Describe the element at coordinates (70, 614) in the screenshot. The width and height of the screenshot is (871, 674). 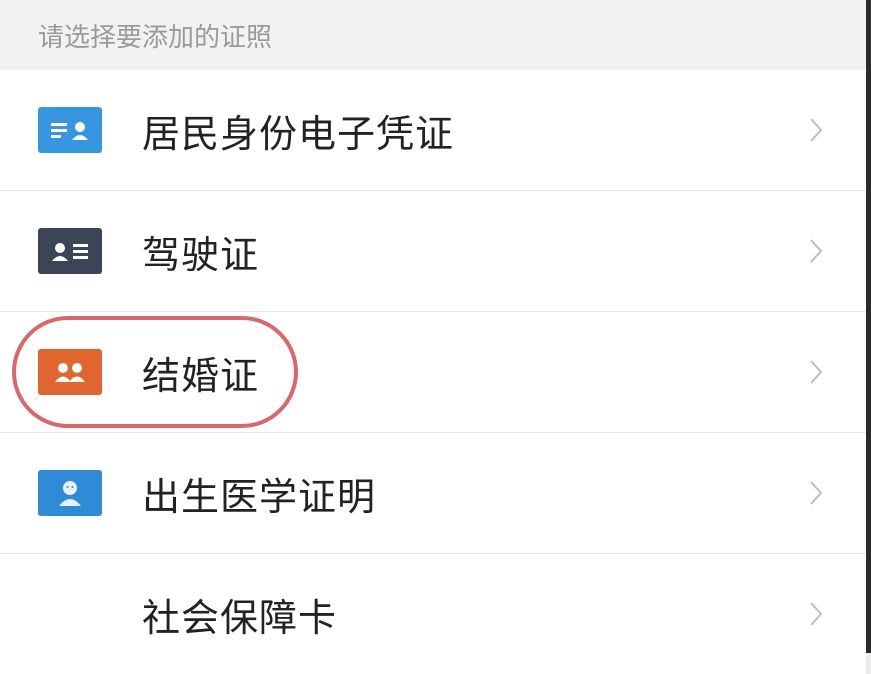
I see `icon-placeholder` at that location.